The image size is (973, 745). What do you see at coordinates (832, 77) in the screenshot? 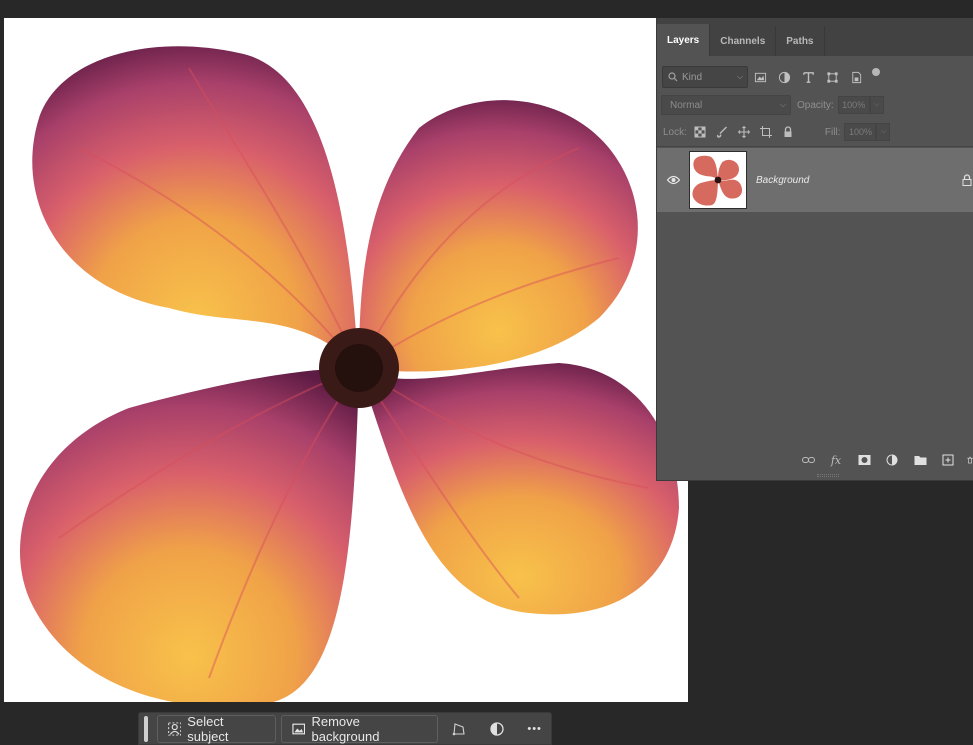
I see `filter-shape-icon` at bounding box center [832, 77].